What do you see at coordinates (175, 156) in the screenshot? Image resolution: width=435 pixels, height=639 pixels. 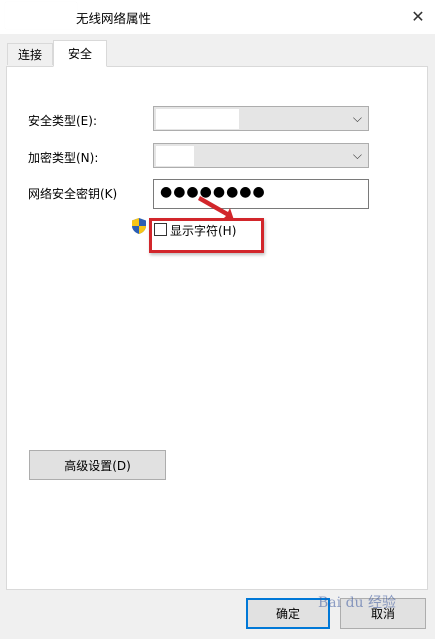 I see `encryption-type-value` at bounding box center [175, 156].